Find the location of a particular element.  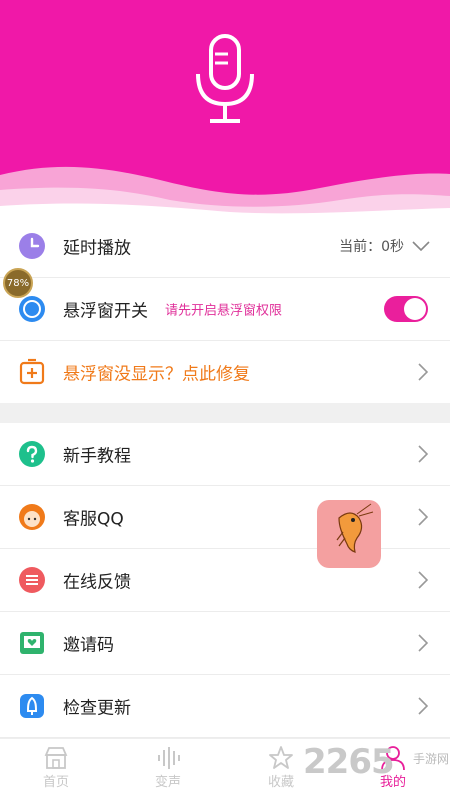

toggle-knob is located at coordinates (415, 309).